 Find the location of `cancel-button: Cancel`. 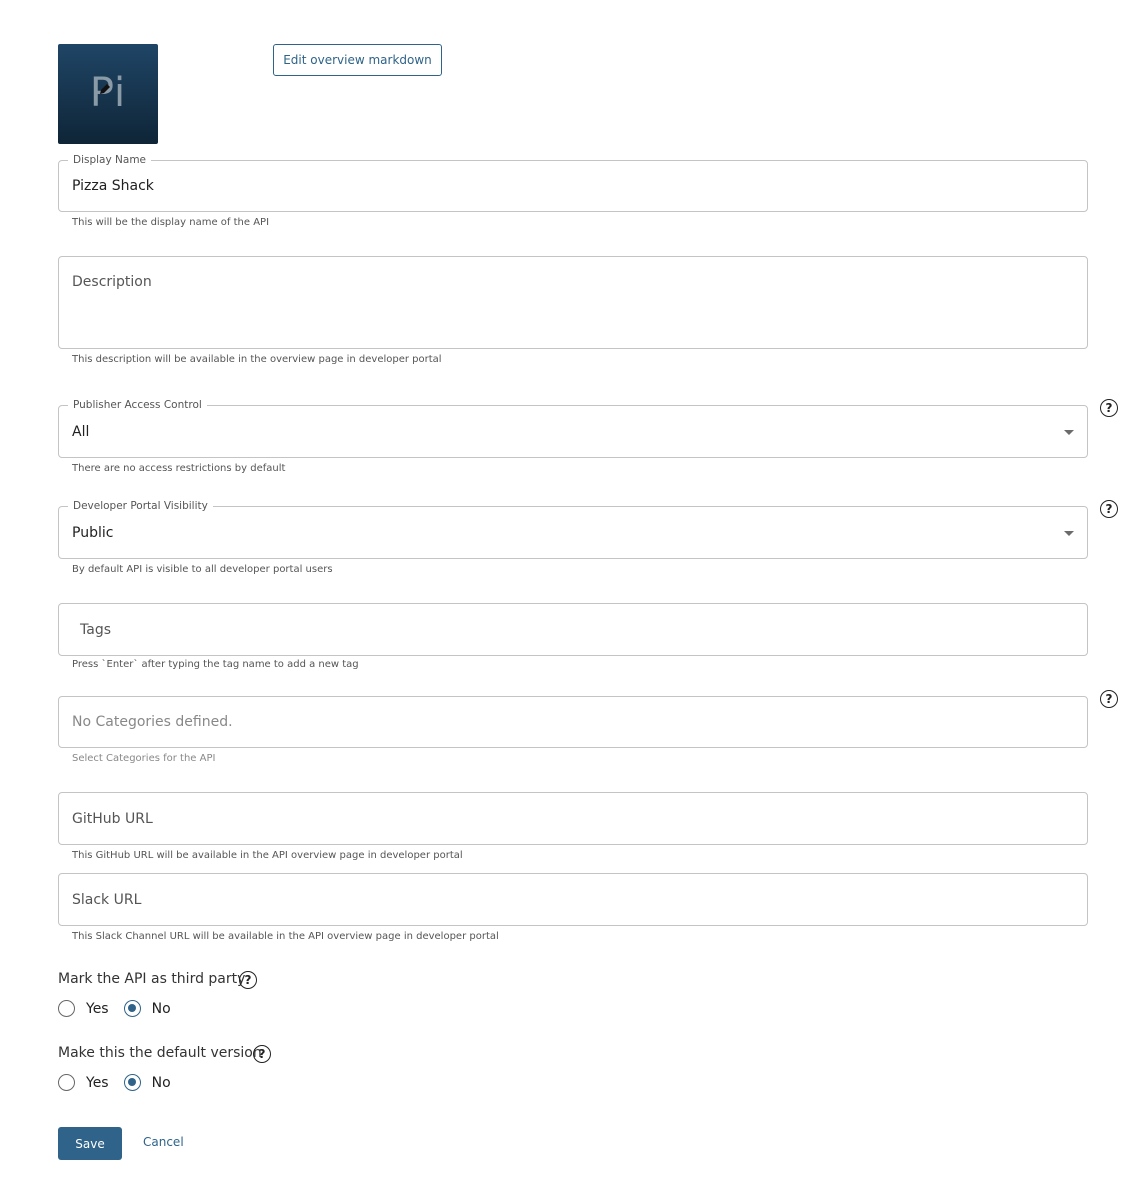

cancel-button: Cancel is located at coordinates (163, 1142).